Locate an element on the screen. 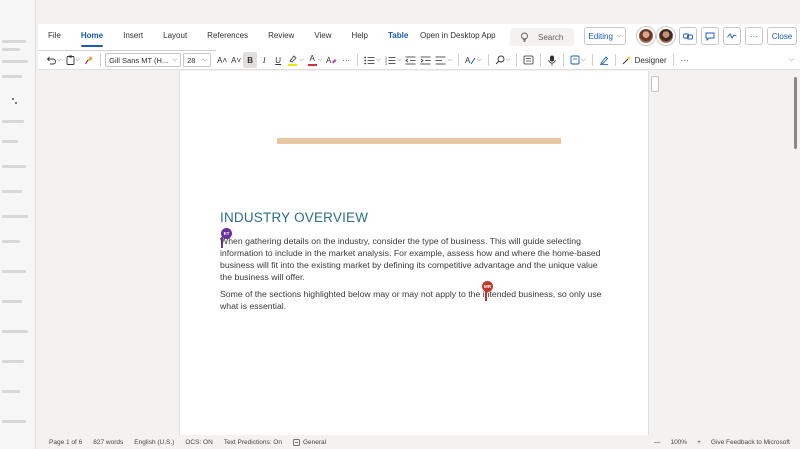 This screenshot has height=449, width=800. collapse-ribbon-button: ⌵ is located at coordinates (791, 60).